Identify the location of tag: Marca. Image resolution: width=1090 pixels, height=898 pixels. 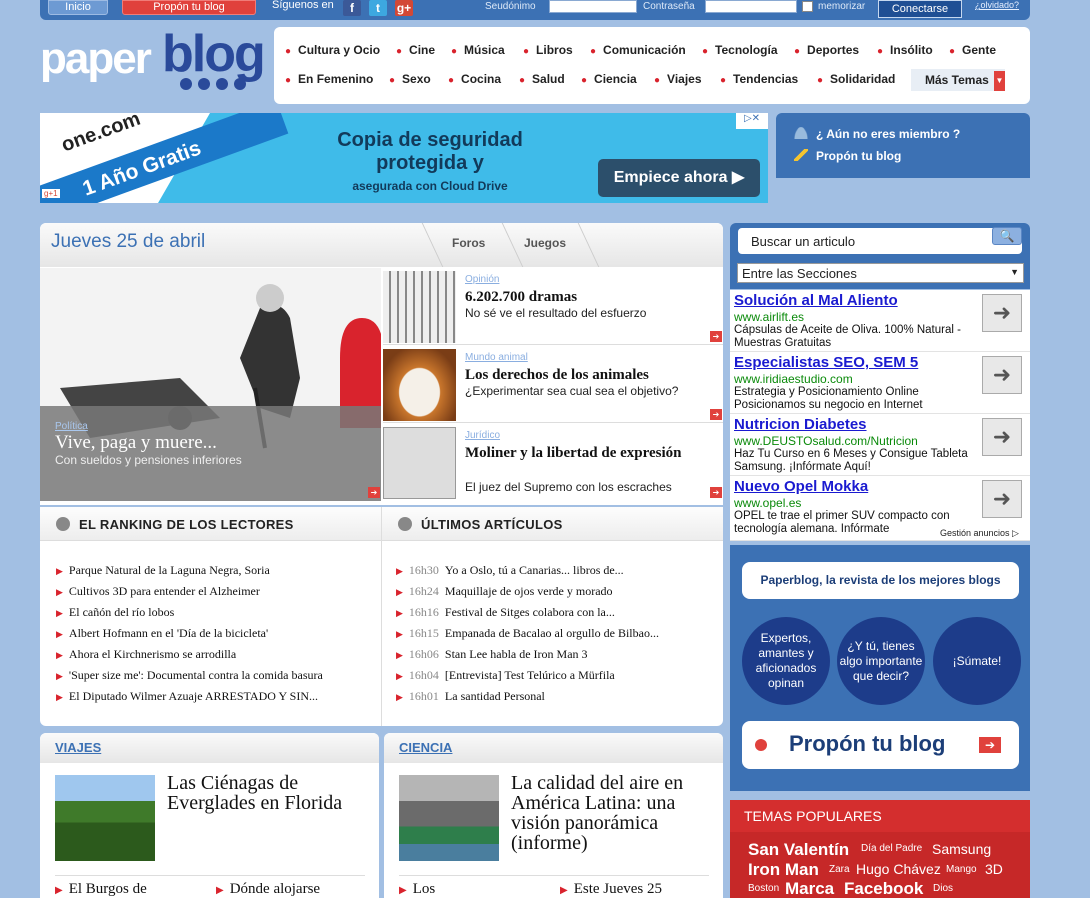
(809, 888).